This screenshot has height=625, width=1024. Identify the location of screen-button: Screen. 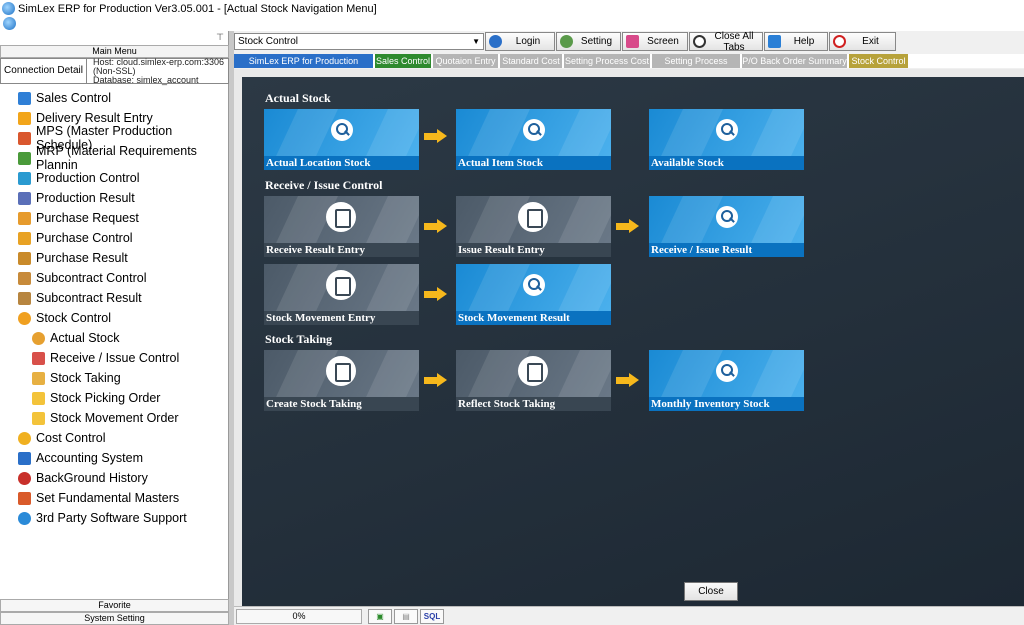
(655, 41).